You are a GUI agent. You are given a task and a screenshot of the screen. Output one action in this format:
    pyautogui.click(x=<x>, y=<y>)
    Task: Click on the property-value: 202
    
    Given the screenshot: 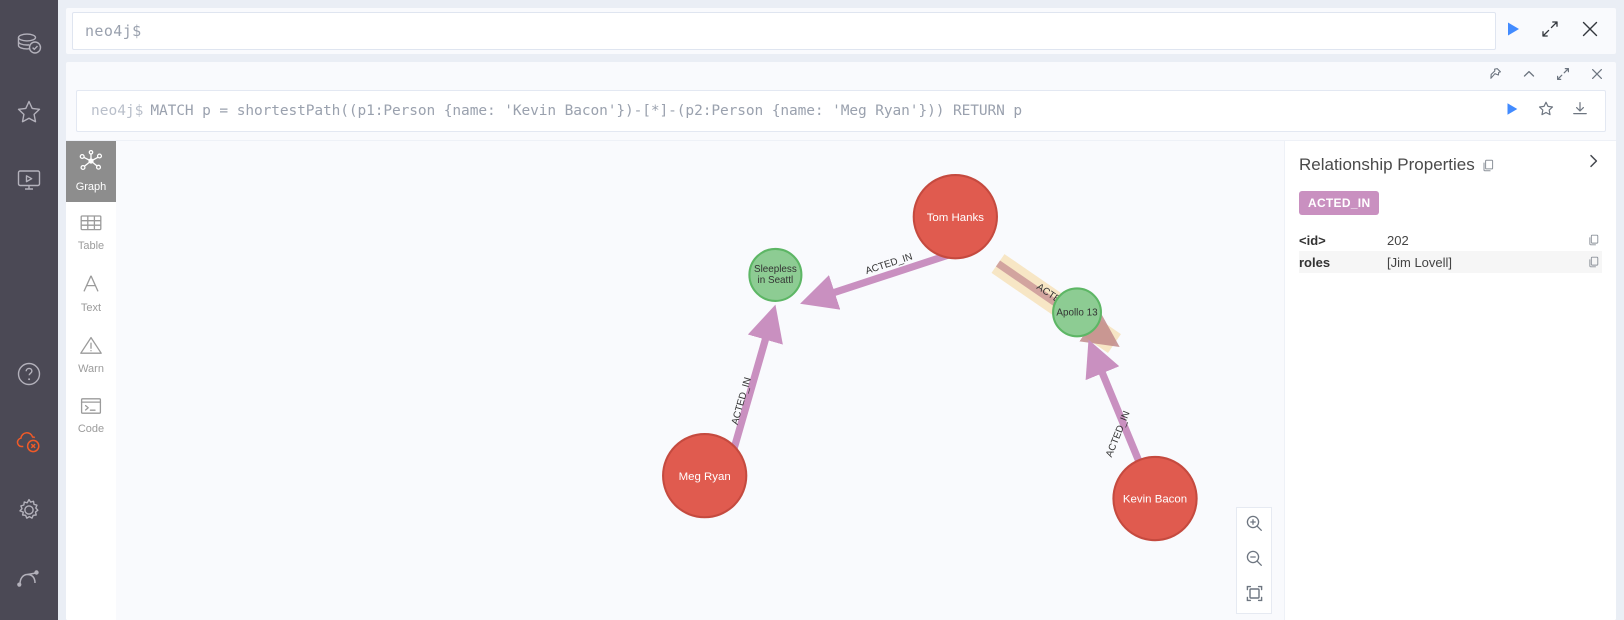 What is the action you would take?
    pyautogui.click(x=1398, y=240)
    